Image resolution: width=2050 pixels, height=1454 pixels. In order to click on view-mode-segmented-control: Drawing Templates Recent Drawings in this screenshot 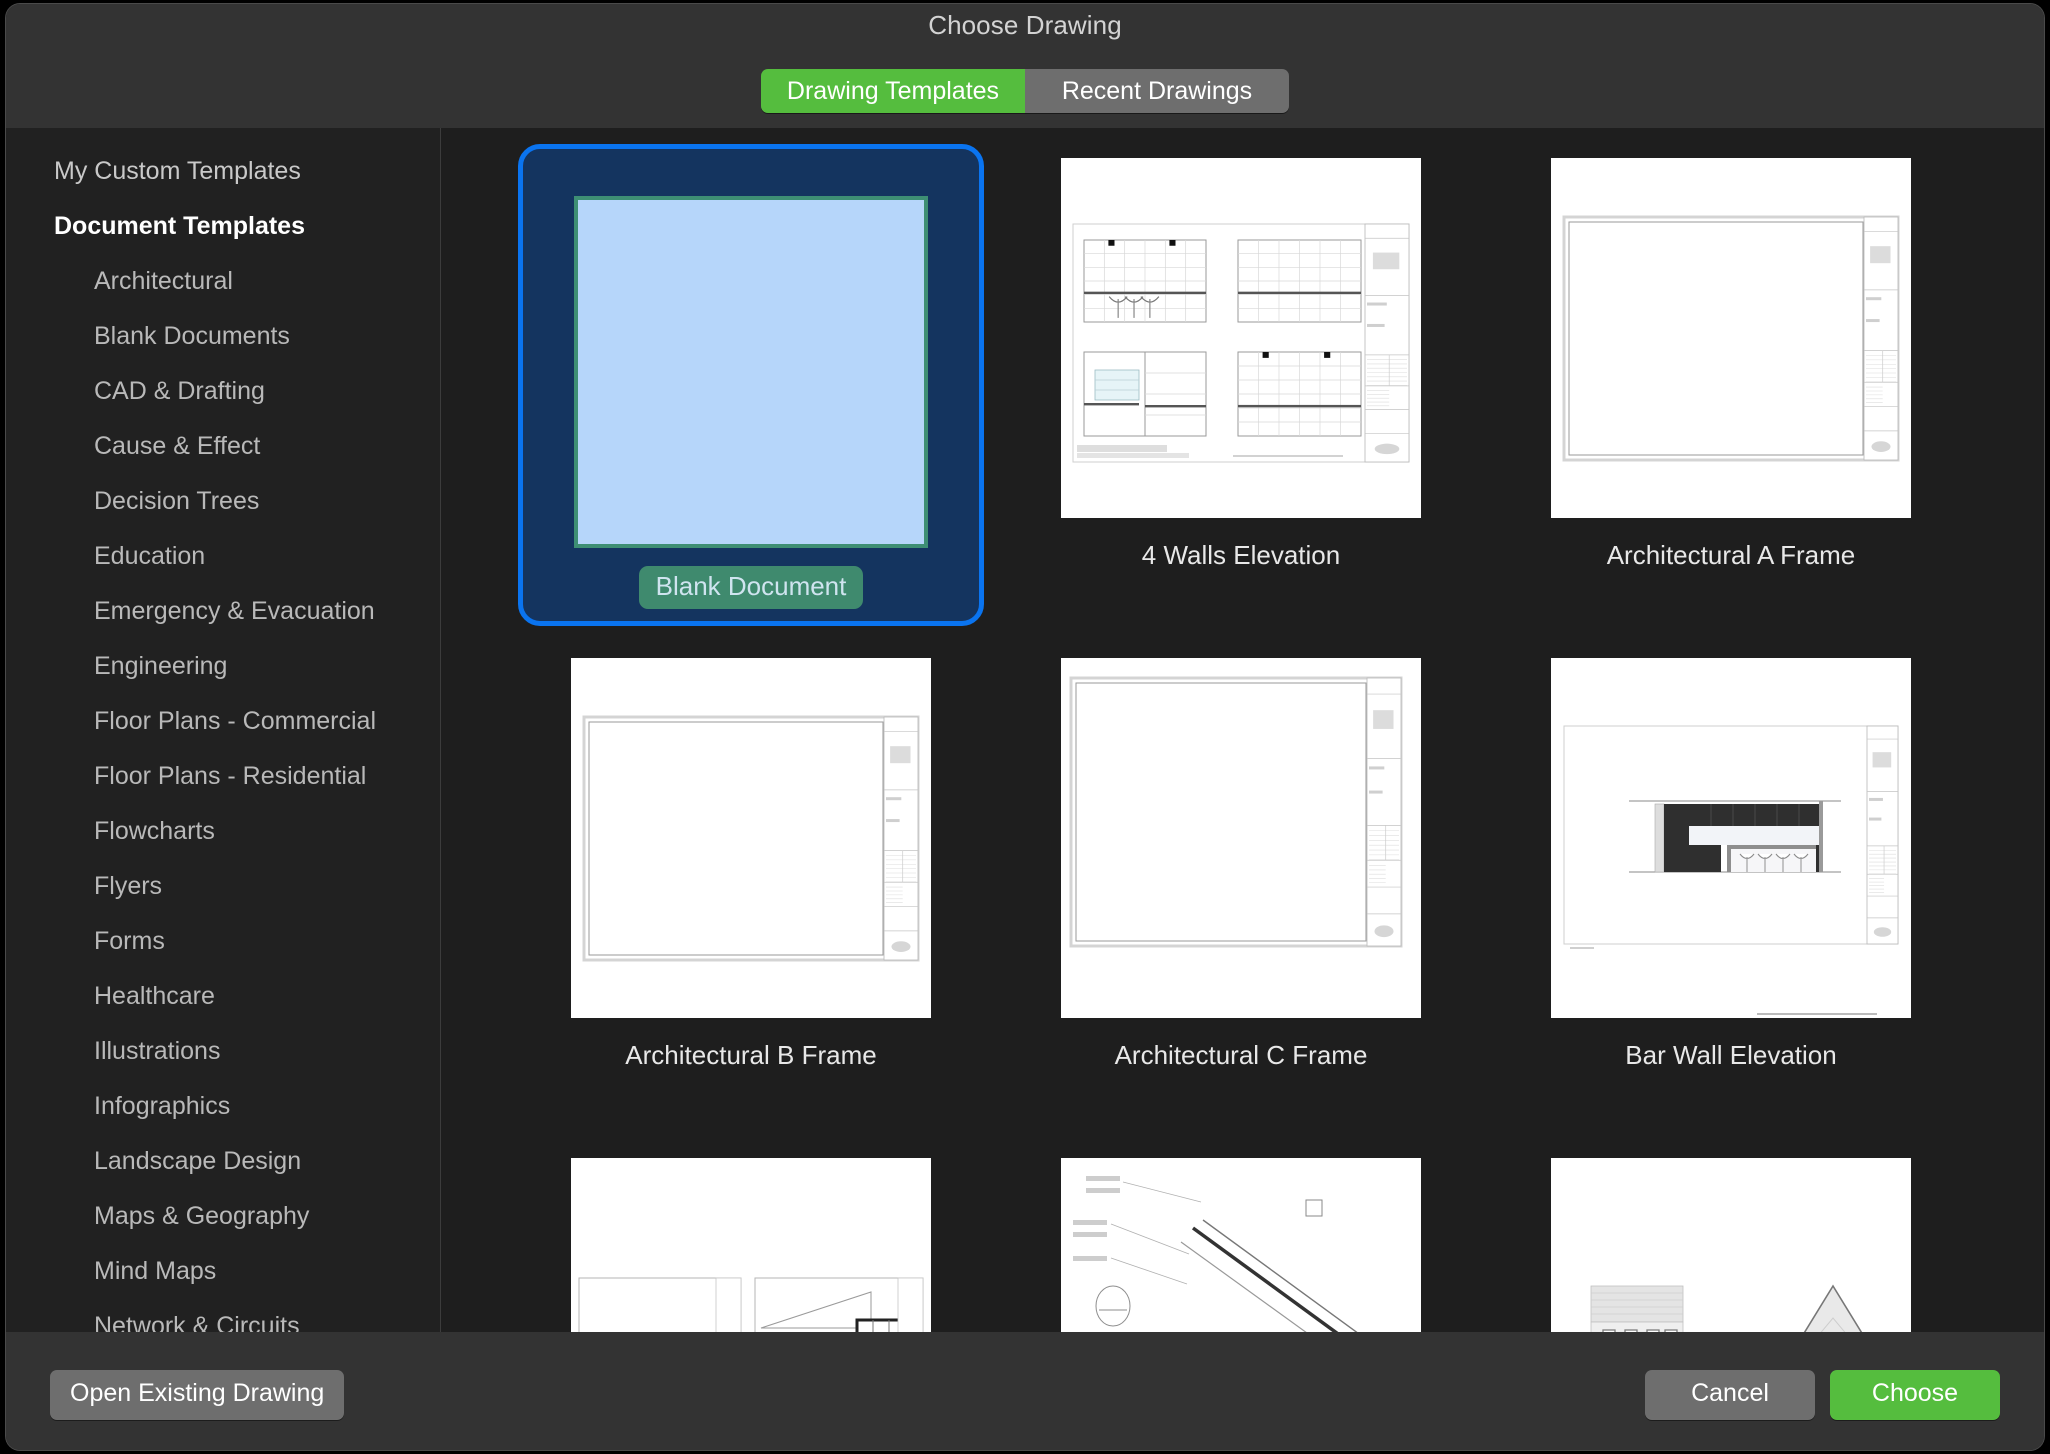, I will do `click(1025, 91)`.